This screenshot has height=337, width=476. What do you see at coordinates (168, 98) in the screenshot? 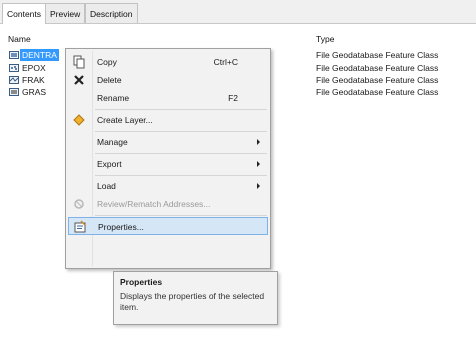
I see `menu-item-rename: Rename F2` at bounding box center [168, 98].